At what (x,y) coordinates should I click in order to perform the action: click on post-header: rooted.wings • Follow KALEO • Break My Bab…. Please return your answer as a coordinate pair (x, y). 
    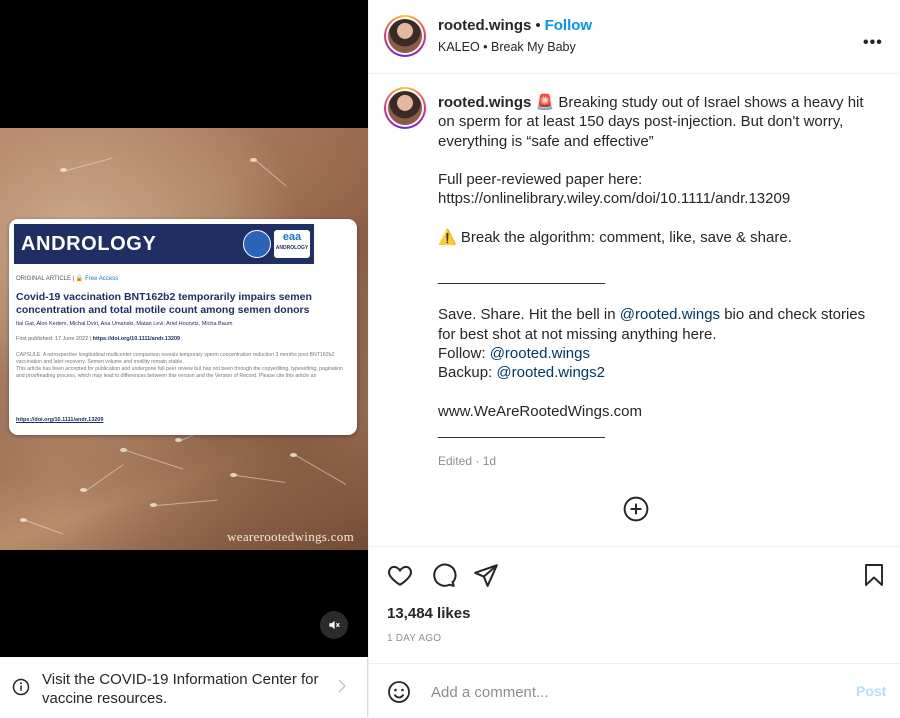
    Looking at the image, I should click on (634, 37).